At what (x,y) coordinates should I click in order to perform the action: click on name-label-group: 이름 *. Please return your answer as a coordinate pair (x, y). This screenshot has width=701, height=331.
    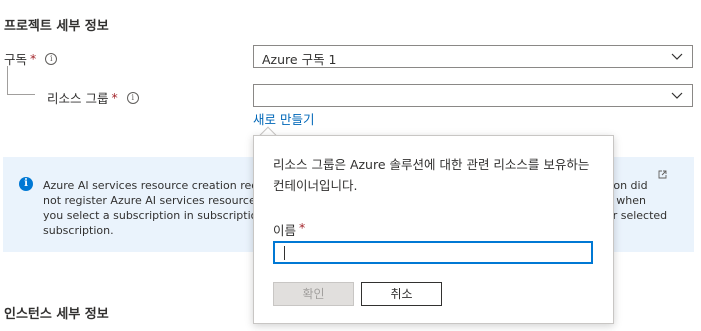
    Looking at the image, I should click on (289, 229).